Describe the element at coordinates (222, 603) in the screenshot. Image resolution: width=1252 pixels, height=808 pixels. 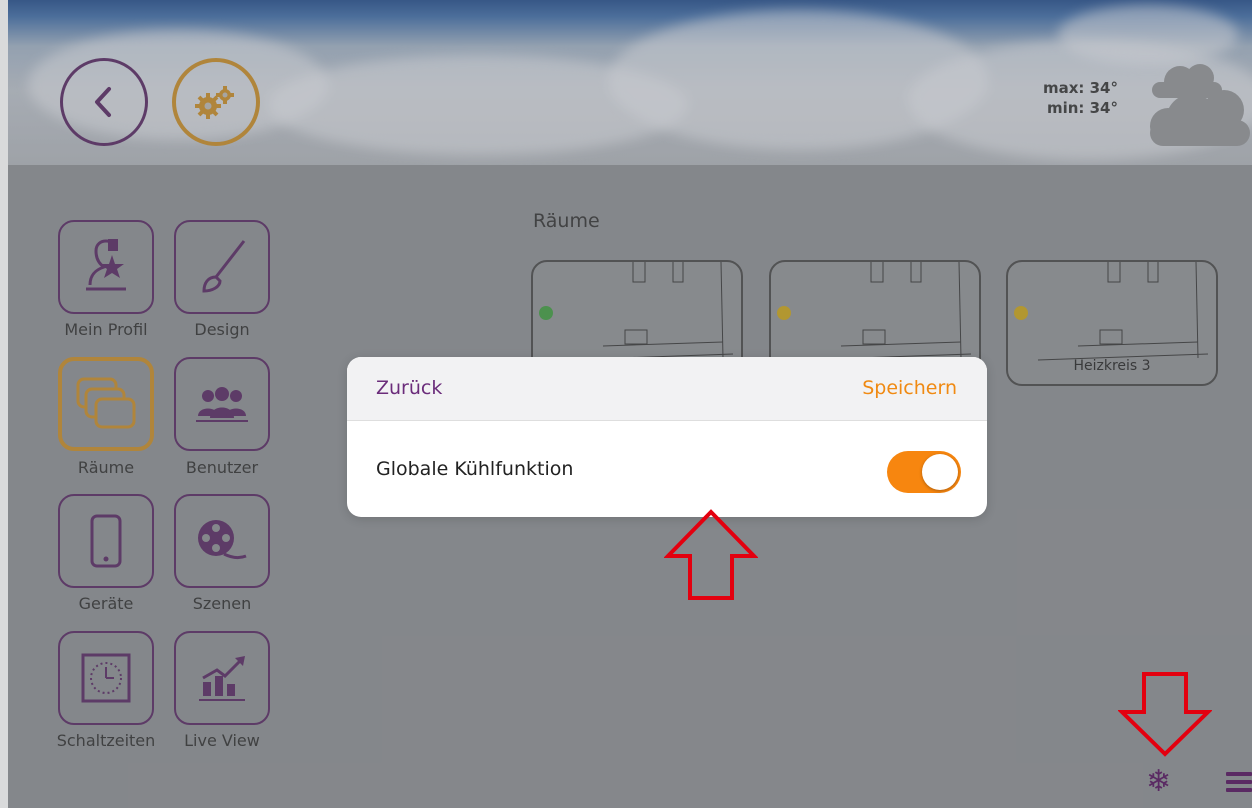
I see `sidebar-item-label: Szenen` at that location.